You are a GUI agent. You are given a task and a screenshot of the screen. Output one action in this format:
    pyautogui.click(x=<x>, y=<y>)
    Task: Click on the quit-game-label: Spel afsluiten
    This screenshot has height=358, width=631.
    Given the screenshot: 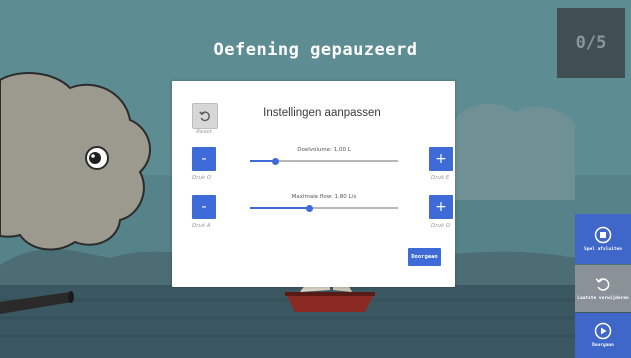 What is the action you would take?
    pyautogui.click(x=603, y=249)
    